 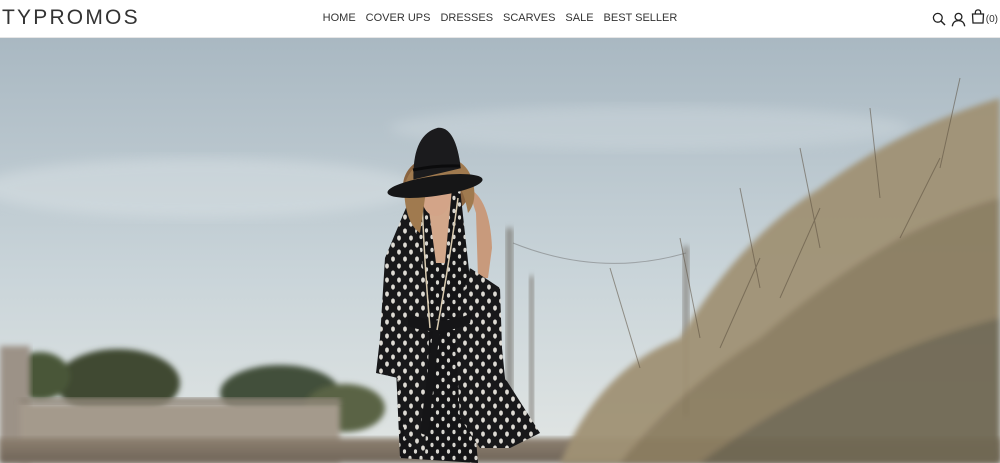 What do you see at coordinates (339, 18) in the screenshot?
I see `nav-item-home: HOME` at bounding box center [339, 18].